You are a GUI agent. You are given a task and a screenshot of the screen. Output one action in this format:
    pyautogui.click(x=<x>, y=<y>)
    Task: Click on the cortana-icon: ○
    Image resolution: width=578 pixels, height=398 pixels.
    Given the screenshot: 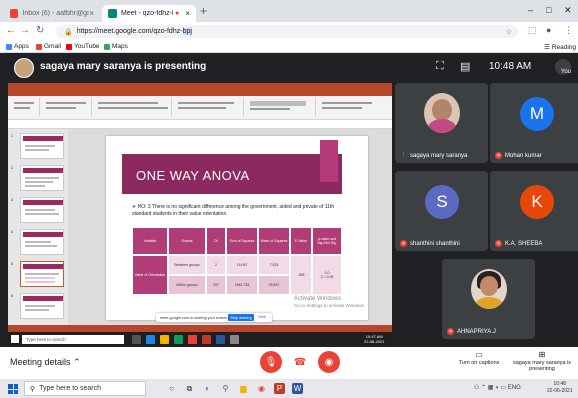 What is the action you would take?
    pyautogui.click(x=171, y=388)
    